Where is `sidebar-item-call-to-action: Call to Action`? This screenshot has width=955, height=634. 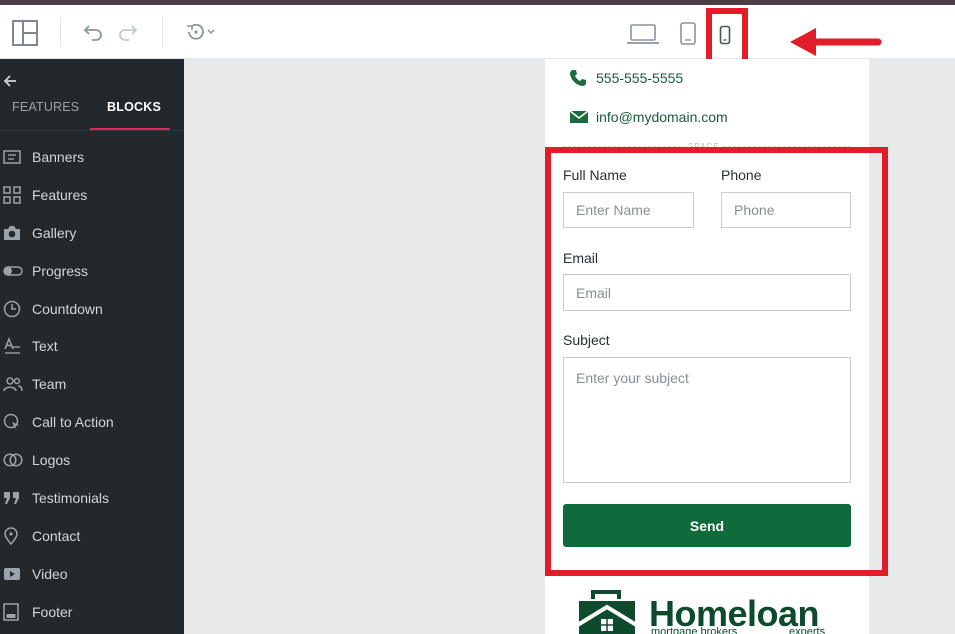 sidebar-item-call-to-action: Call to Action is located at coordinates (92, 422).